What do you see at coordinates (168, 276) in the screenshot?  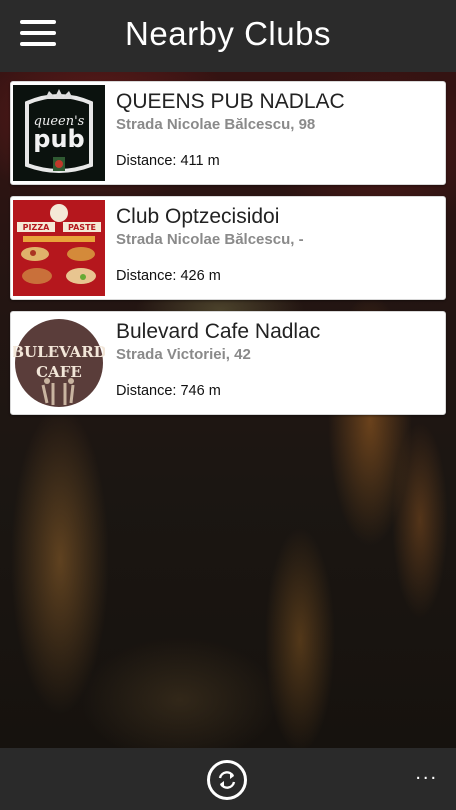 I see `club-distance: Distance: 426 m` at bounding box center [168, 276].